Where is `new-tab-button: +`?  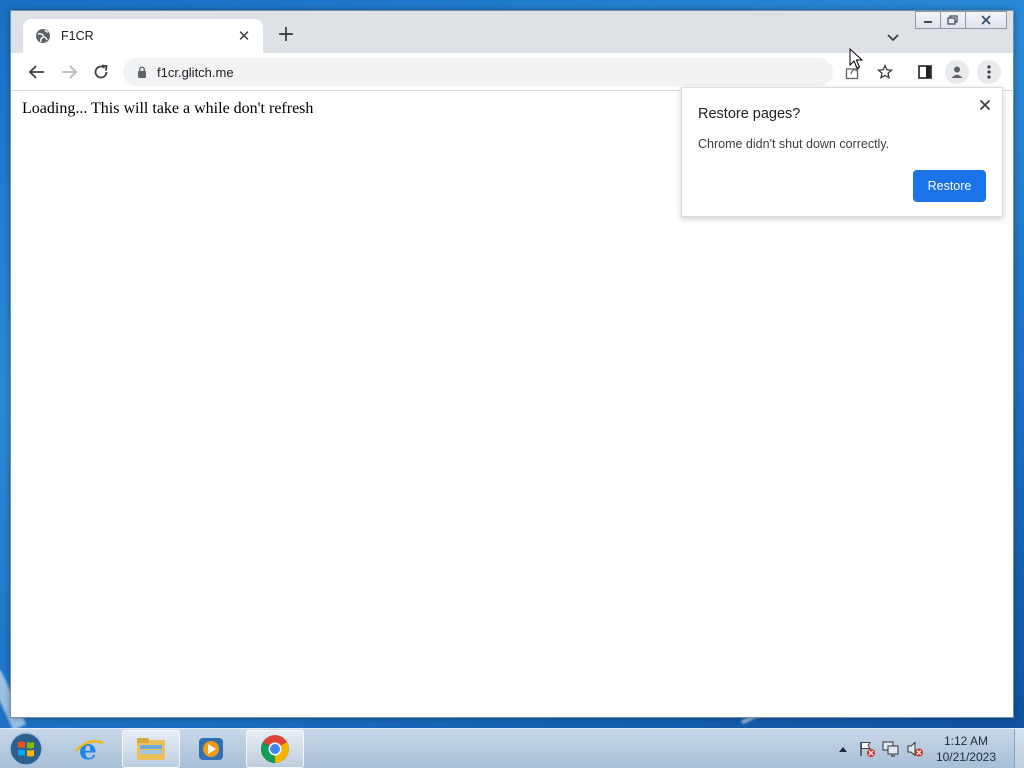 new-tab-button: + is located at coordinates (286, 35).